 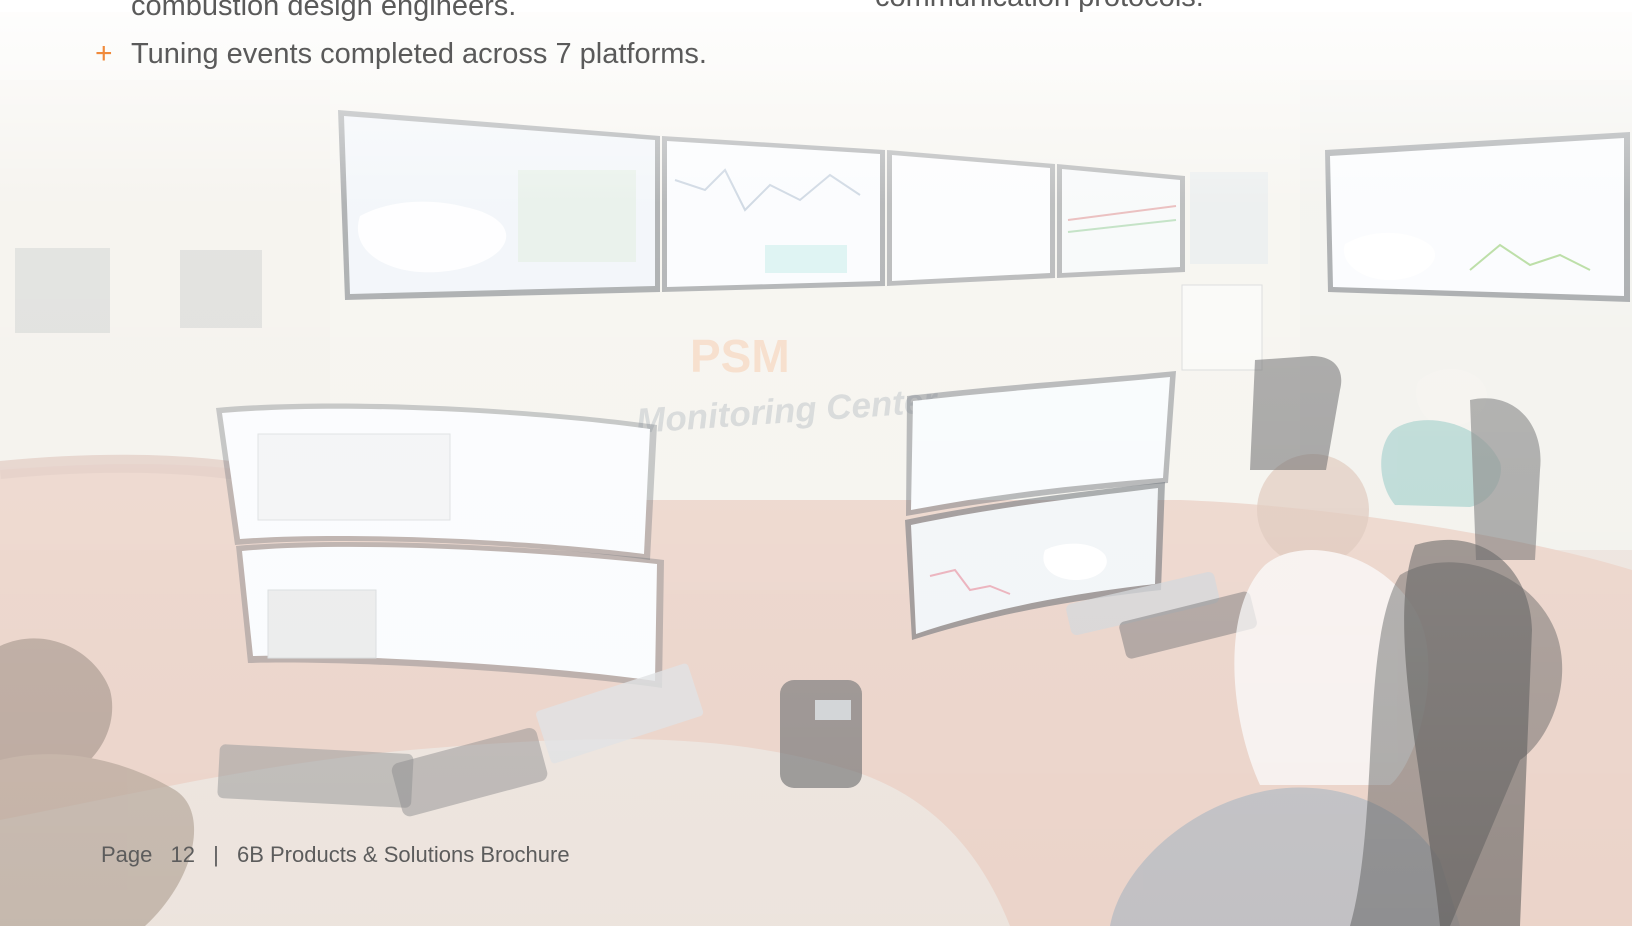 I want to click on brochure-title: 6B Products & Solutions Brochure, so click(x=403, y=854).